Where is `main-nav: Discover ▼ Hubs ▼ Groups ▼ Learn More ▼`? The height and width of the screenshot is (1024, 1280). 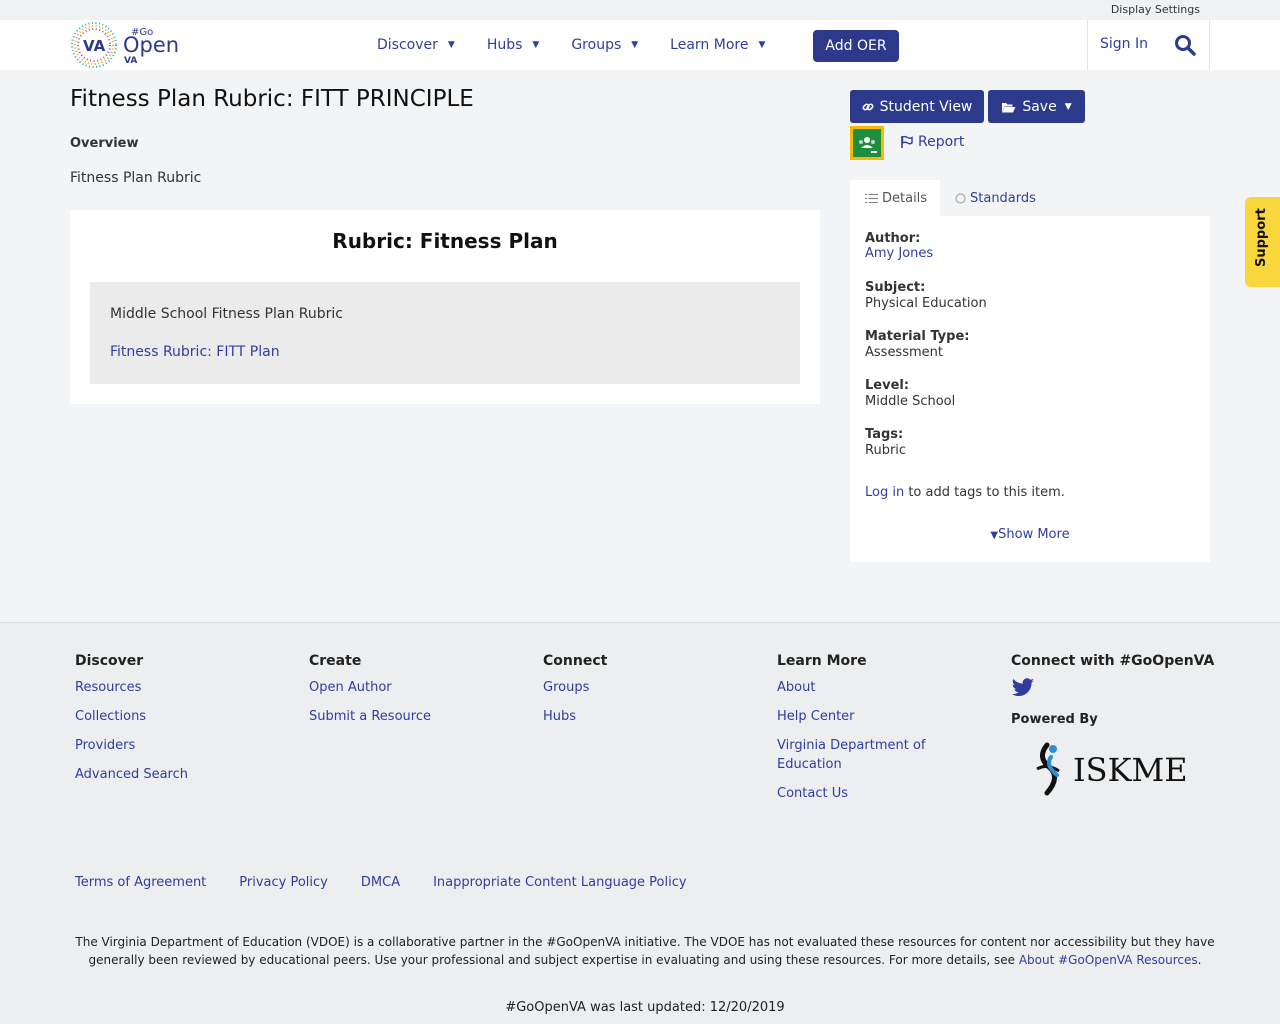 main-nav: Discover ▼ Hubs ▼ Groups ▼ Learn More ▼ is located at coordinates (587, 45).